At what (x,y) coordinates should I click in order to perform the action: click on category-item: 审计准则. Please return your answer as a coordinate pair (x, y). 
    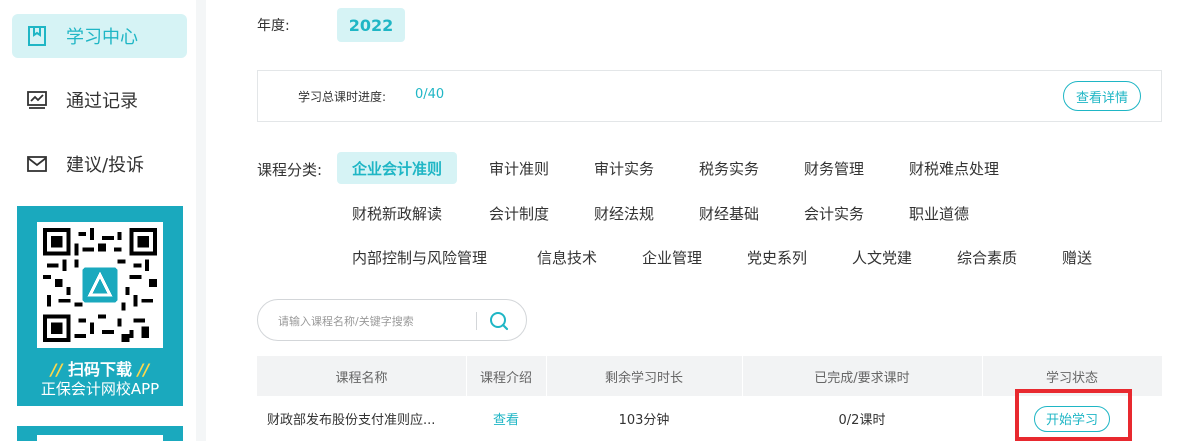
    Looking at the image, I should click on (519, 168).